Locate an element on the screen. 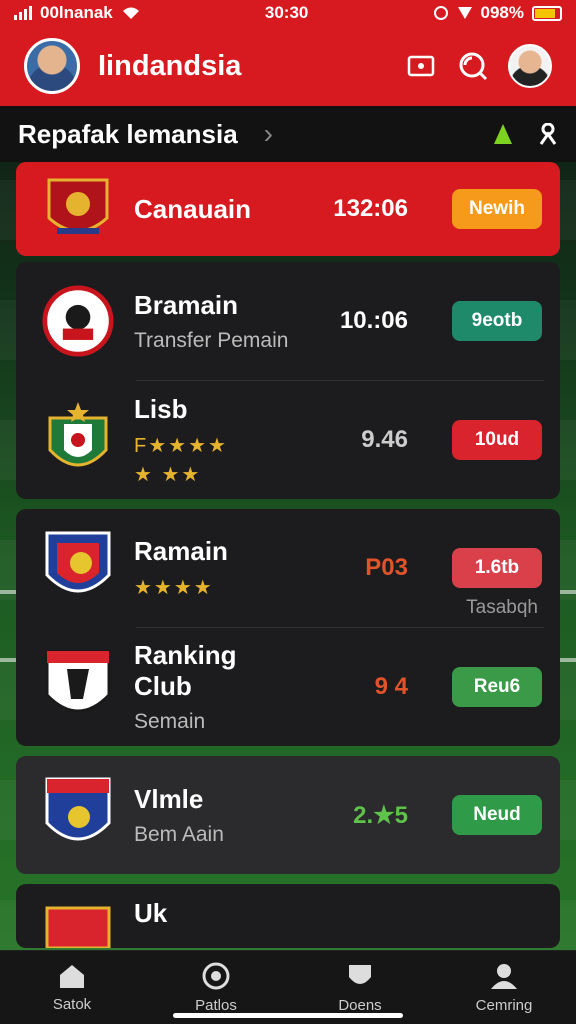 This screenshot has height=1024, width=576. bottom-nav: Satok Patlos Doens Cemring is located at coordinates (288, 987).